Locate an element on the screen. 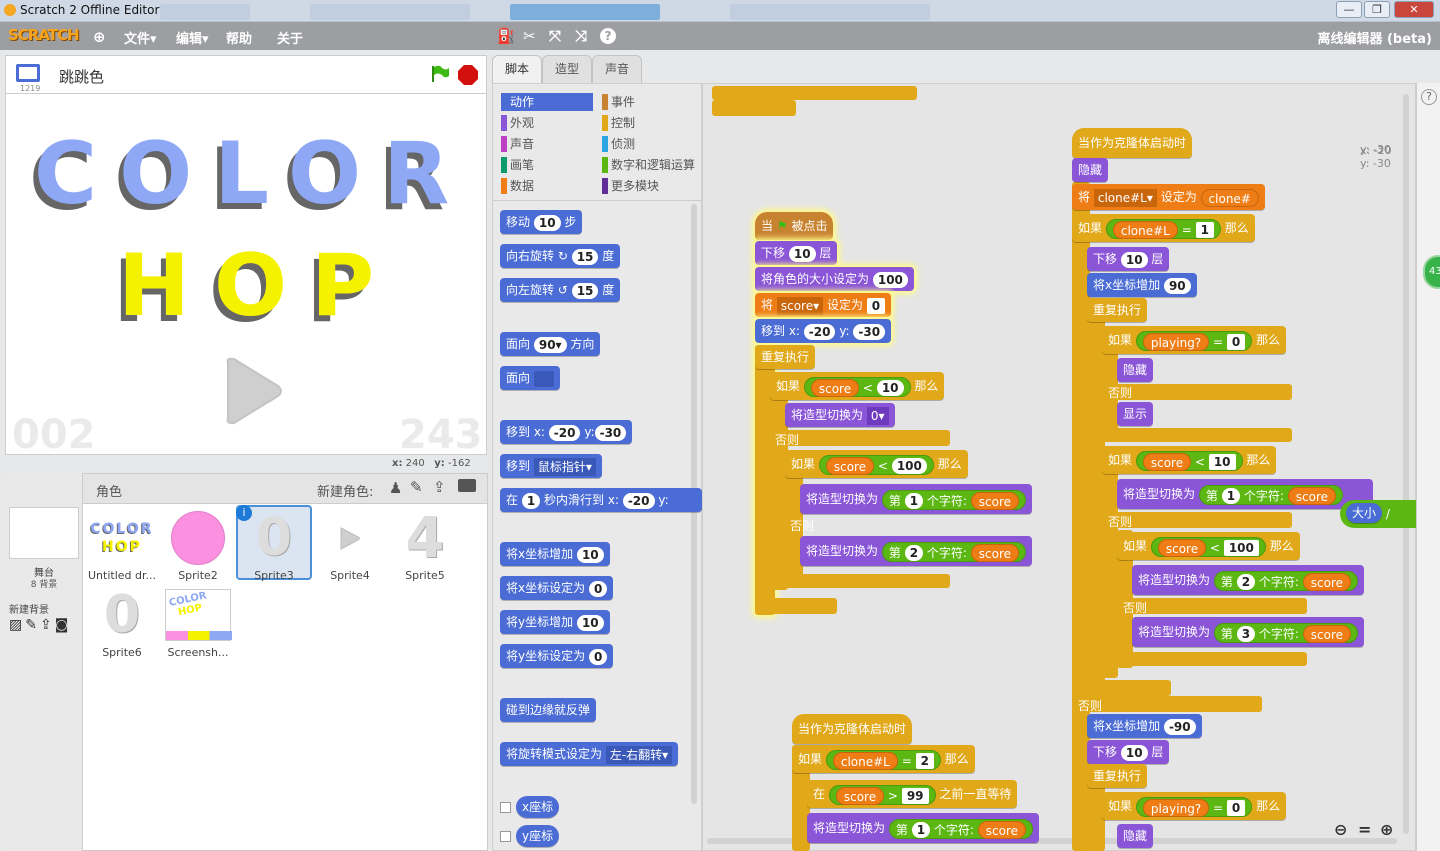  backdrop-tools-icon: ▨✎⇪◙ is located at coordinates (40, 625).